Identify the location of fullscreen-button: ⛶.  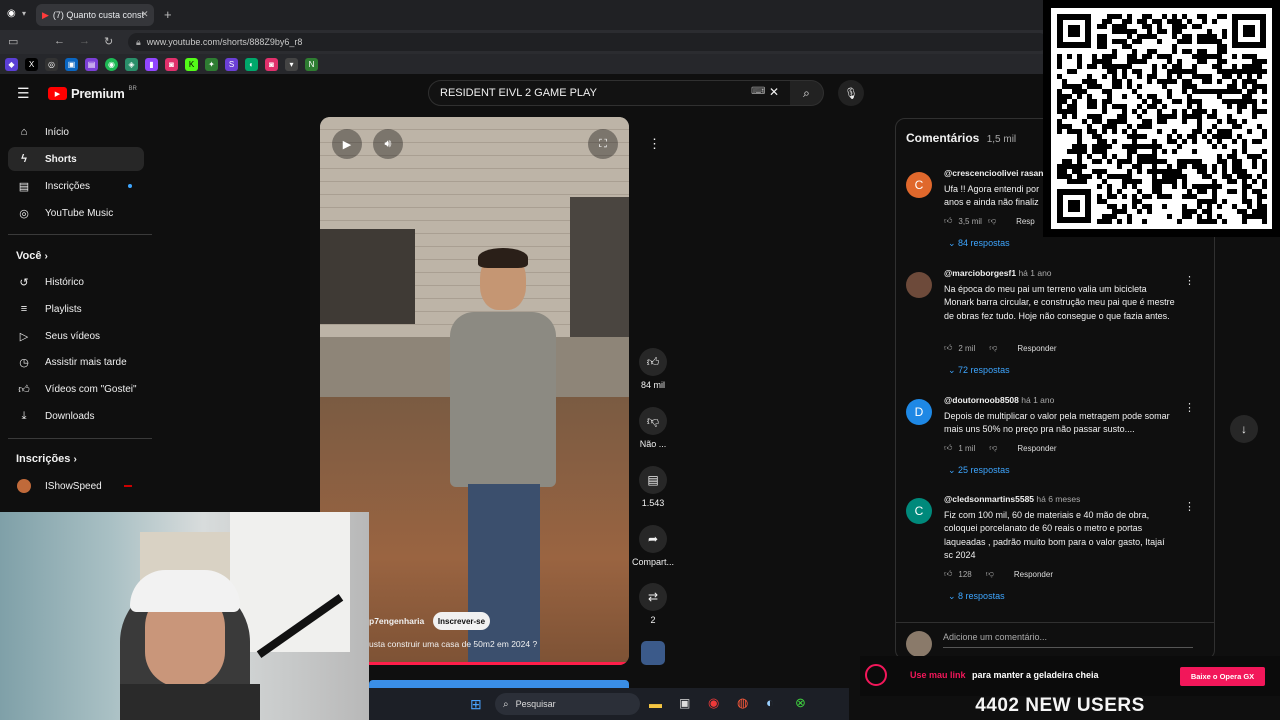
(603, 144).